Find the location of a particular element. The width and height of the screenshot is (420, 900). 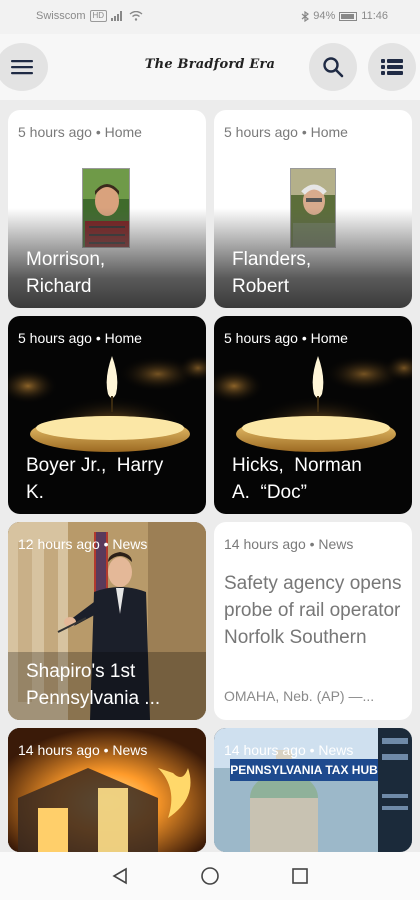

card-title: Morrison, Richard is located at coordinates (66, 273).